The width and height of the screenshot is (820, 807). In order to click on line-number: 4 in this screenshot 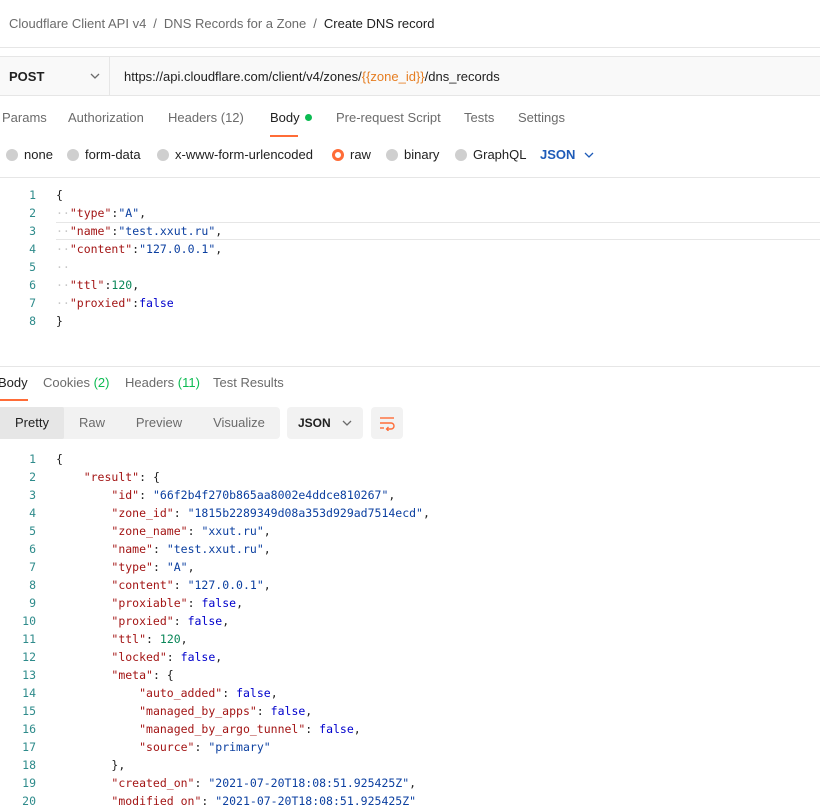, I will do `click(32, 249)`.